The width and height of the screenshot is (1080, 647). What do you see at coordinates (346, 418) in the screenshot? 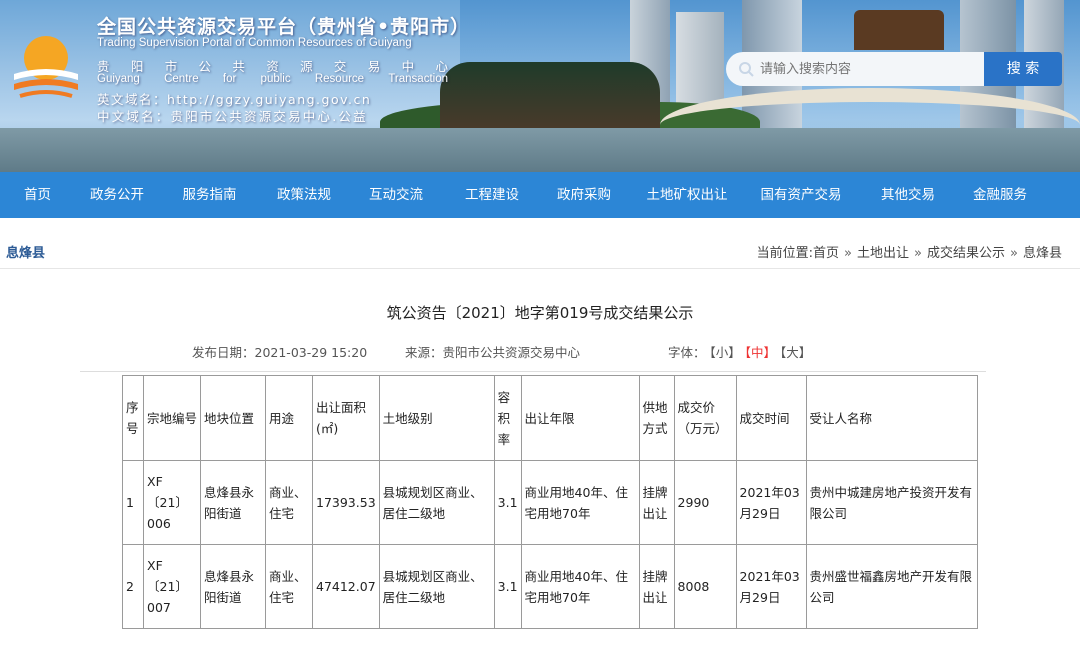
I see `header-area: 出让面积(㎡)` at bounding box center [346, 418].